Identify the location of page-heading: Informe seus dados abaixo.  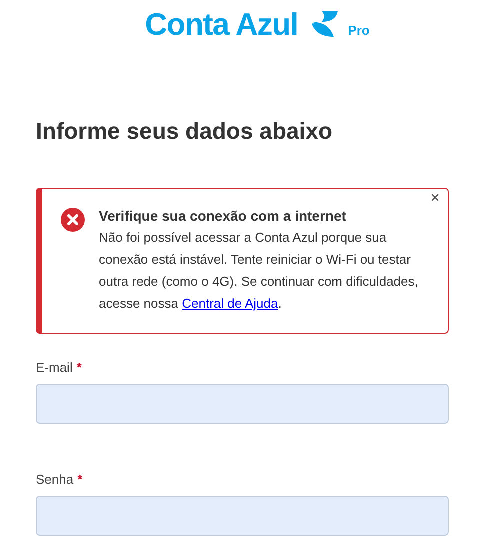
(185, 131).